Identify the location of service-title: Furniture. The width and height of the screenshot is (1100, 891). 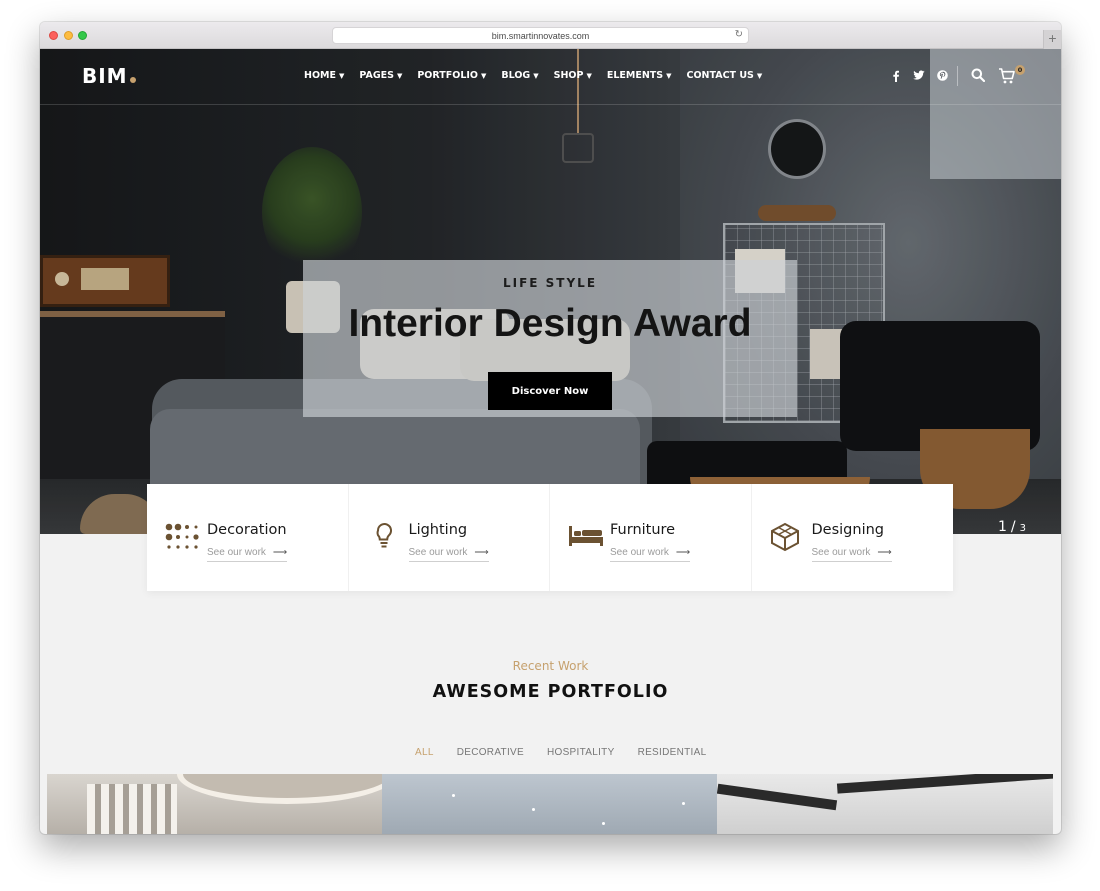
(643, 530).